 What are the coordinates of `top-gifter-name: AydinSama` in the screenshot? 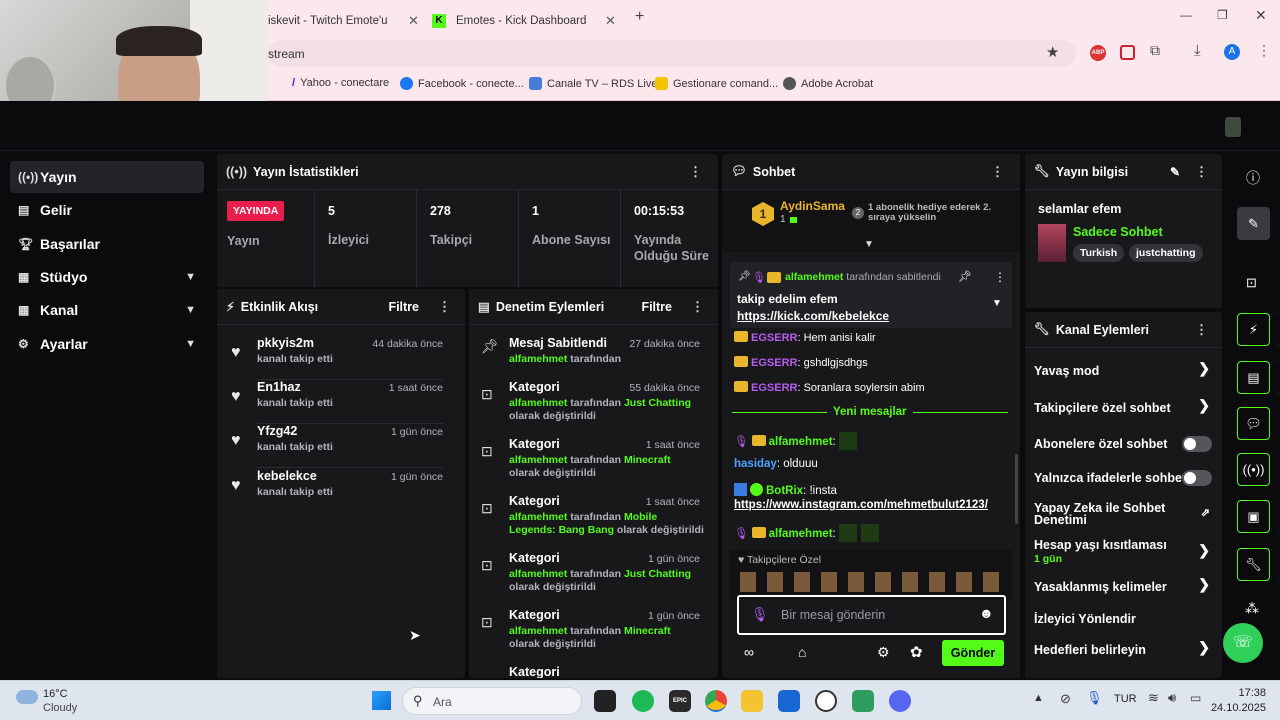 It's located at (812, 206).